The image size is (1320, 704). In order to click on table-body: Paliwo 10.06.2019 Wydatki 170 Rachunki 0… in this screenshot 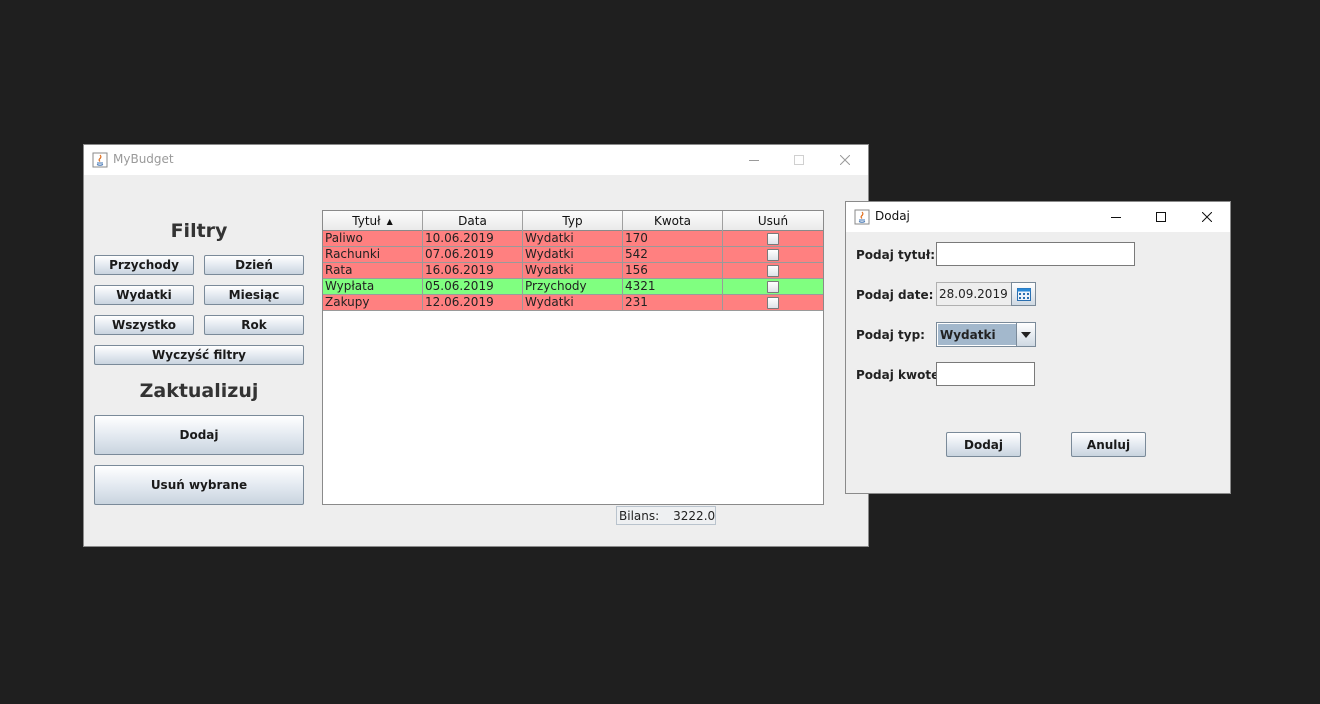, I will do `click(573, 271)`.